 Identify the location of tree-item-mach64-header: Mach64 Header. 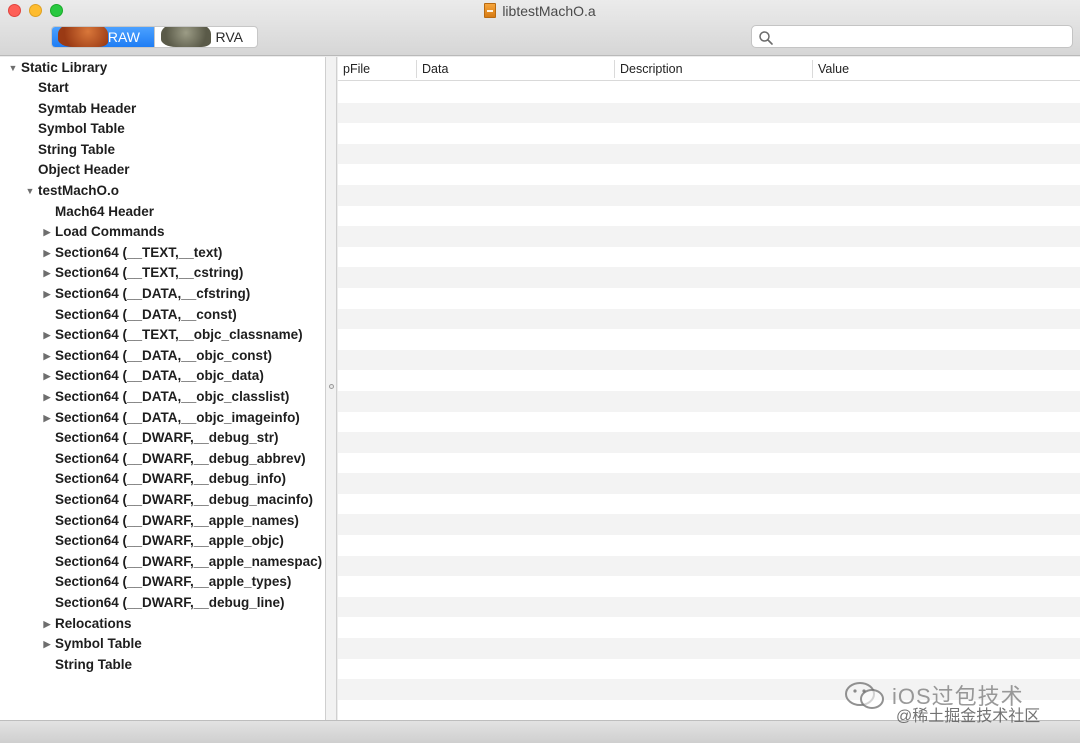
(162, 212).